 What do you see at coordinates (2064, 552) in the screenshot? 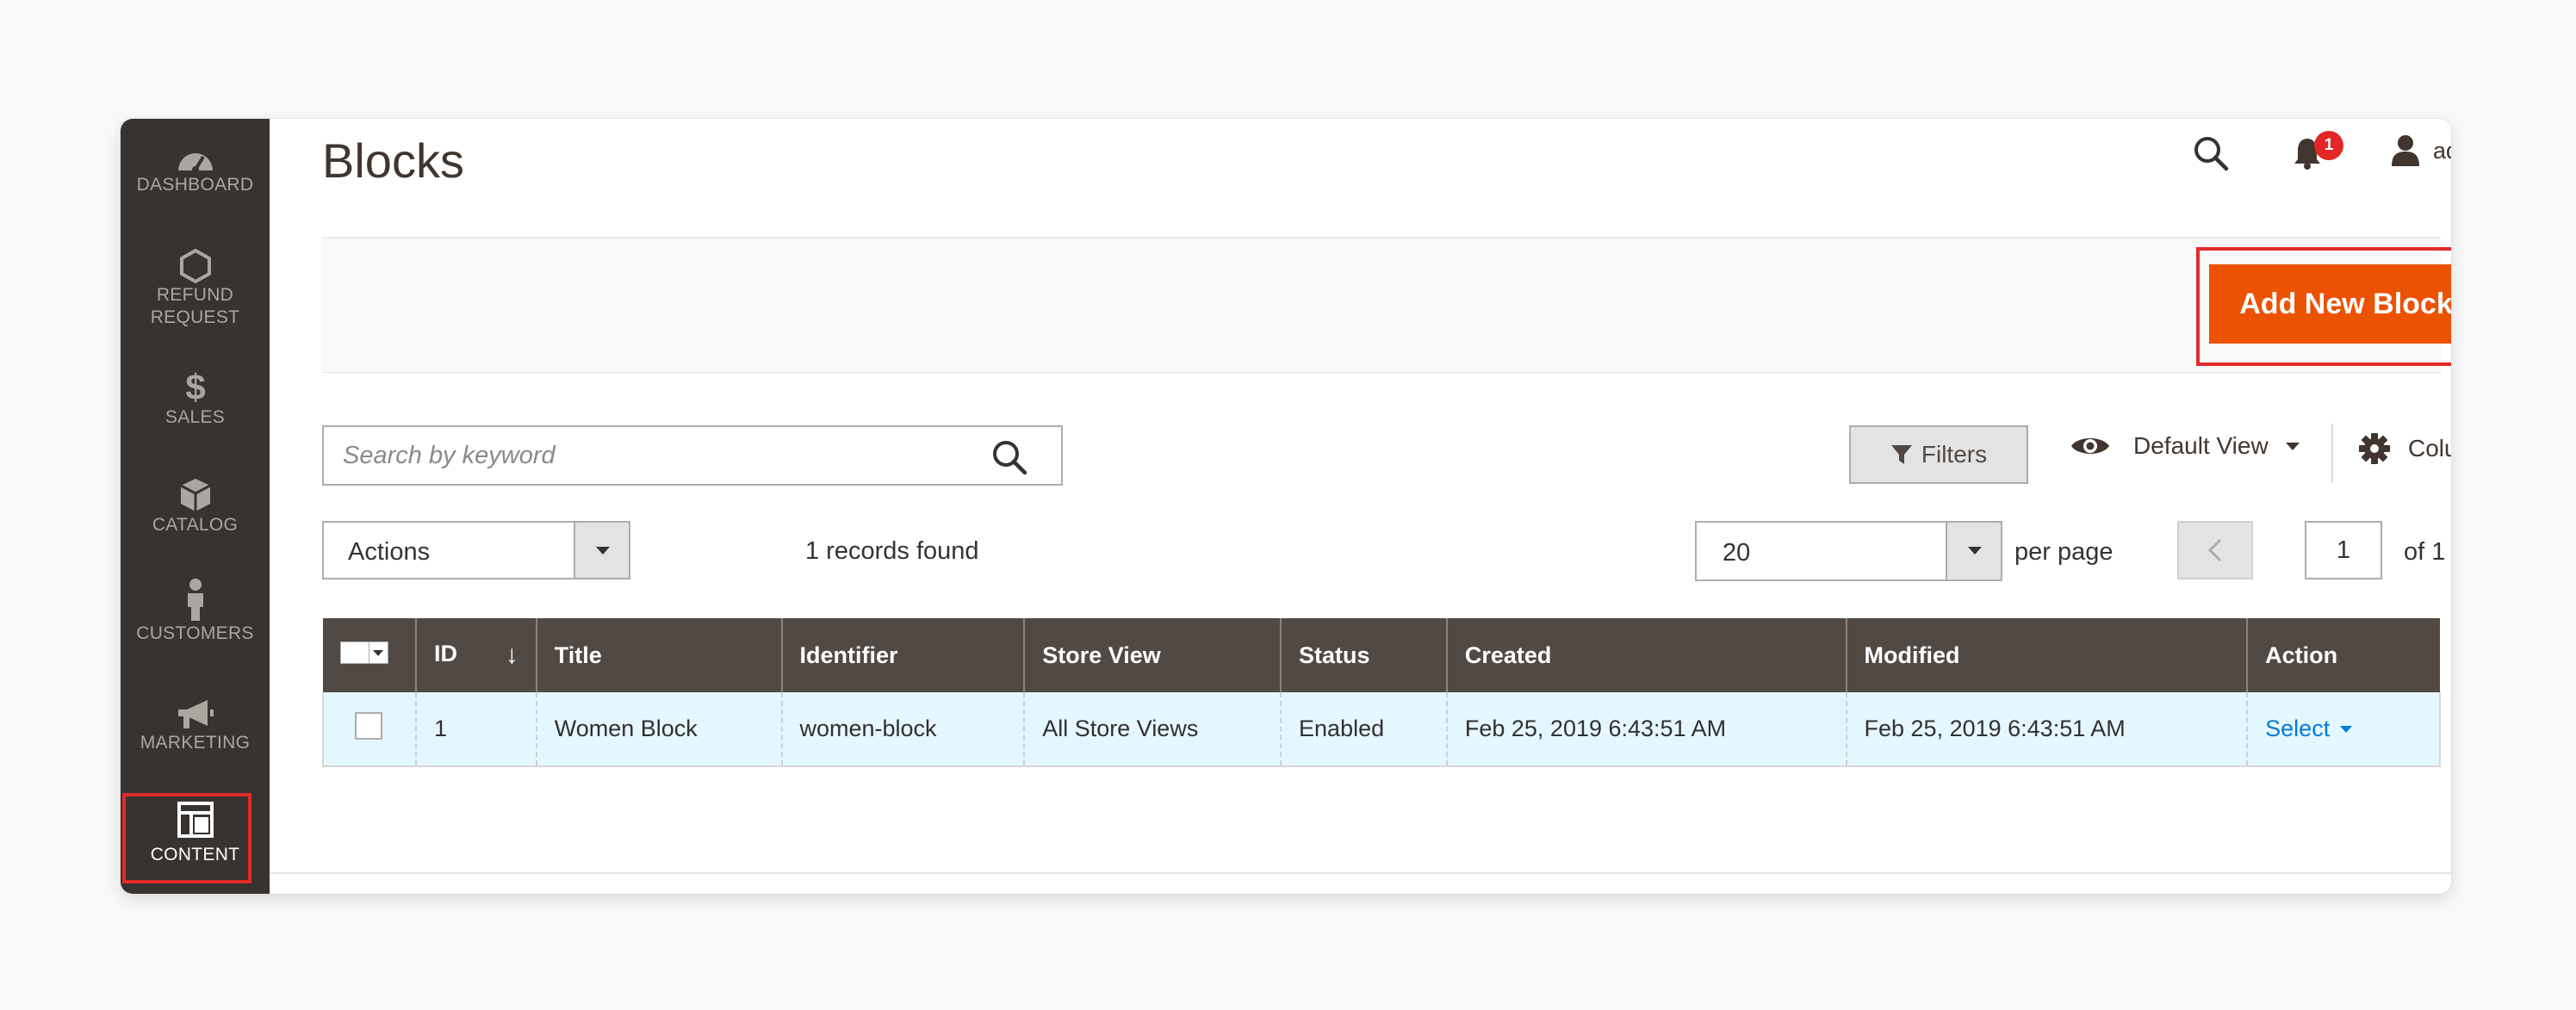
I see `per-page-label: per page` at bounding box center [2064, 552].